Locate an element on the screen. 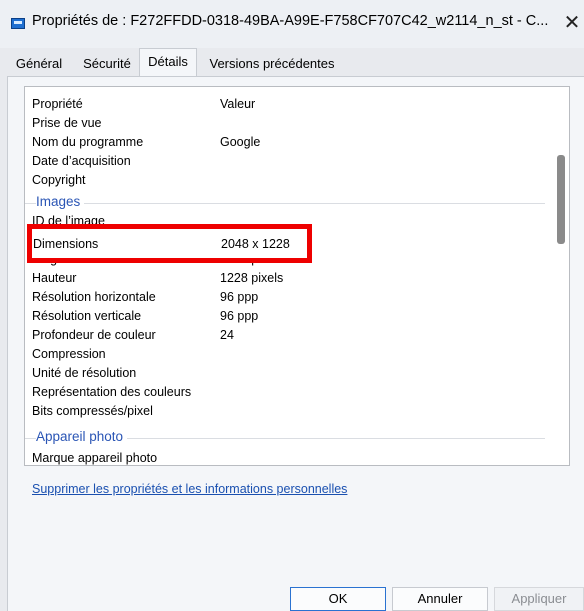  property-name: Marque appareil photo is located at coordinates (95, 458).